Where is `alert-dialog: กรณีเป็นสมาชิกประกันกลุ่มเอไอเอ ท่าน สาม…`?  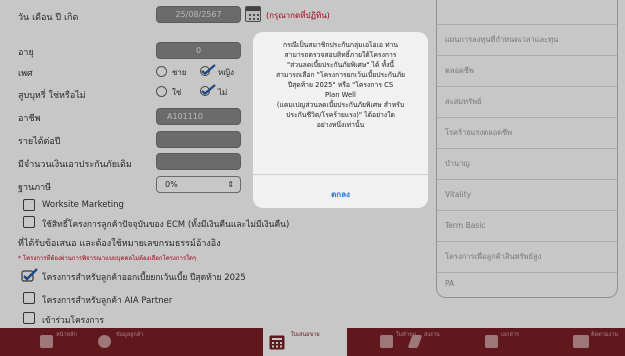
alert-dialog: กรณีเป็นสมาชิกประกันกลุ่มเอไอเอ ท่าน สาม… is located at coordinates (340, 120).